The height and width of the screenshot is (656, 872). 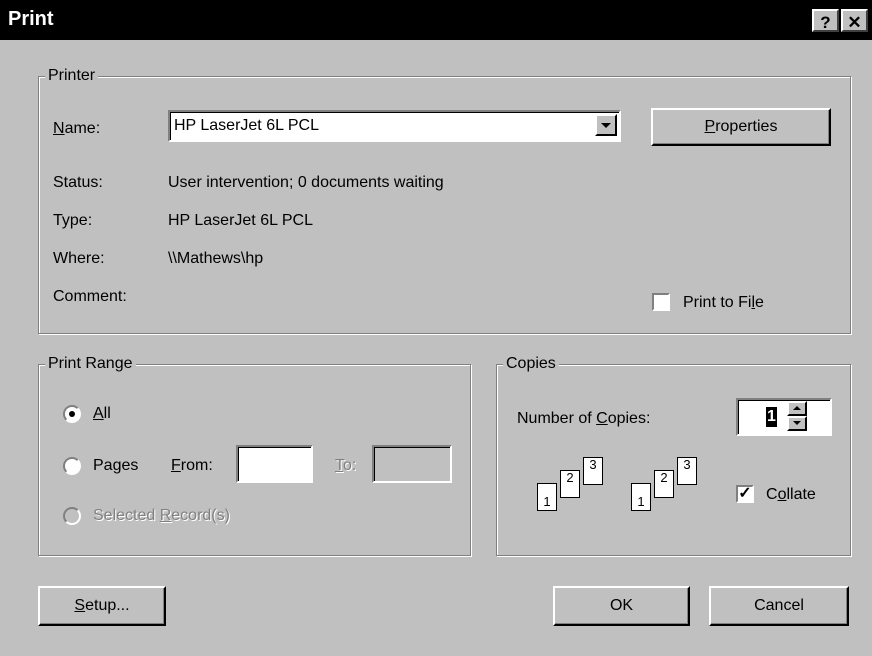 I want to click on number-of-copies-label: Number of Copies:, so click(x=584, y=418).